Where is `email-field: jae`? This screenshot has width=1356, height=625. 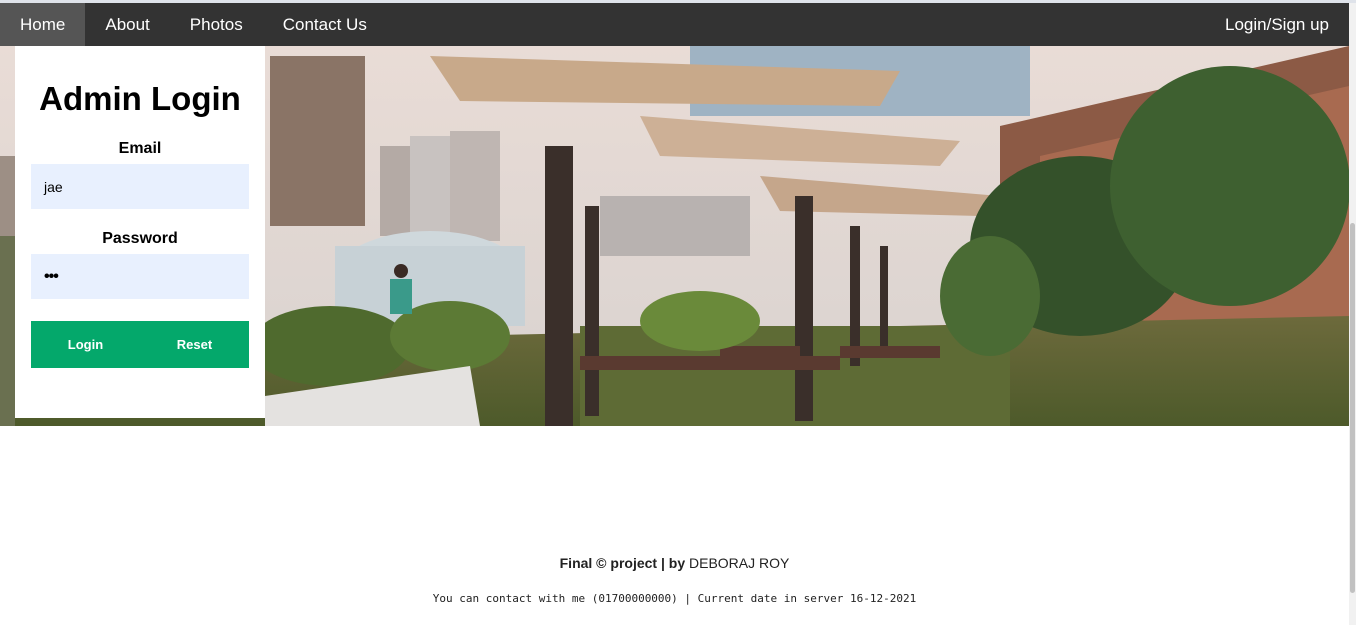 email-field: jae is located at coordinates (140, 186).